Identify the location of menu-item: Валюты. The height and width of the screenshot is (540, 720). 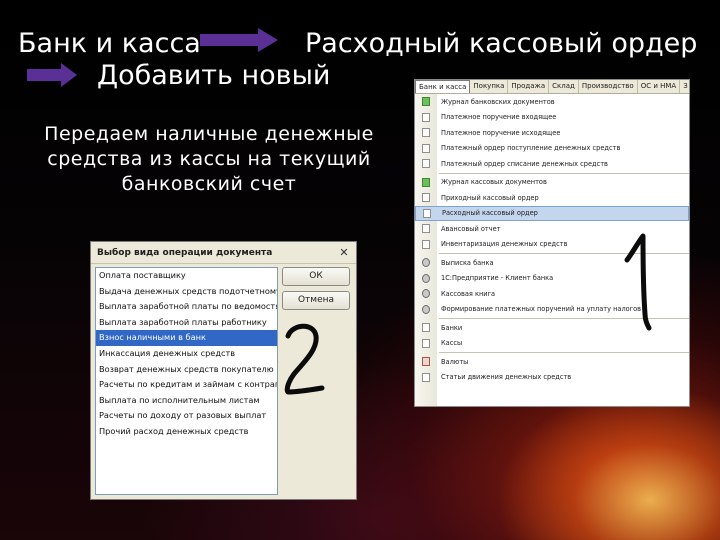
(552, 362).